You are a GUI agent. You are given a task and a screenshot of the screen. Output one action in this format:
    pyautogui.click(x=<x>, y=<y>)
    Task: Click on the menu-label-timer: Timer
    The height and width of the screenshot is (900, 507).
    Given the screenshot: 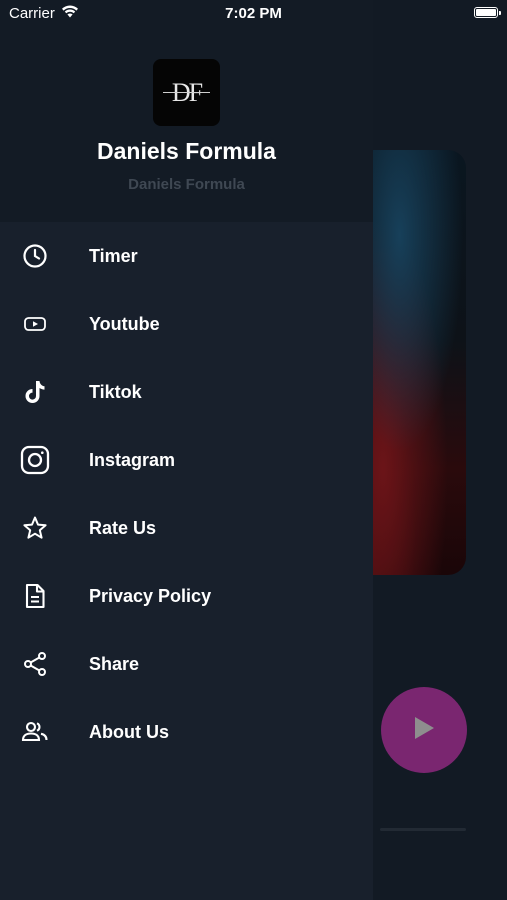 What is the action you would take?
    pyautogui.click(x=113, y=255)
    